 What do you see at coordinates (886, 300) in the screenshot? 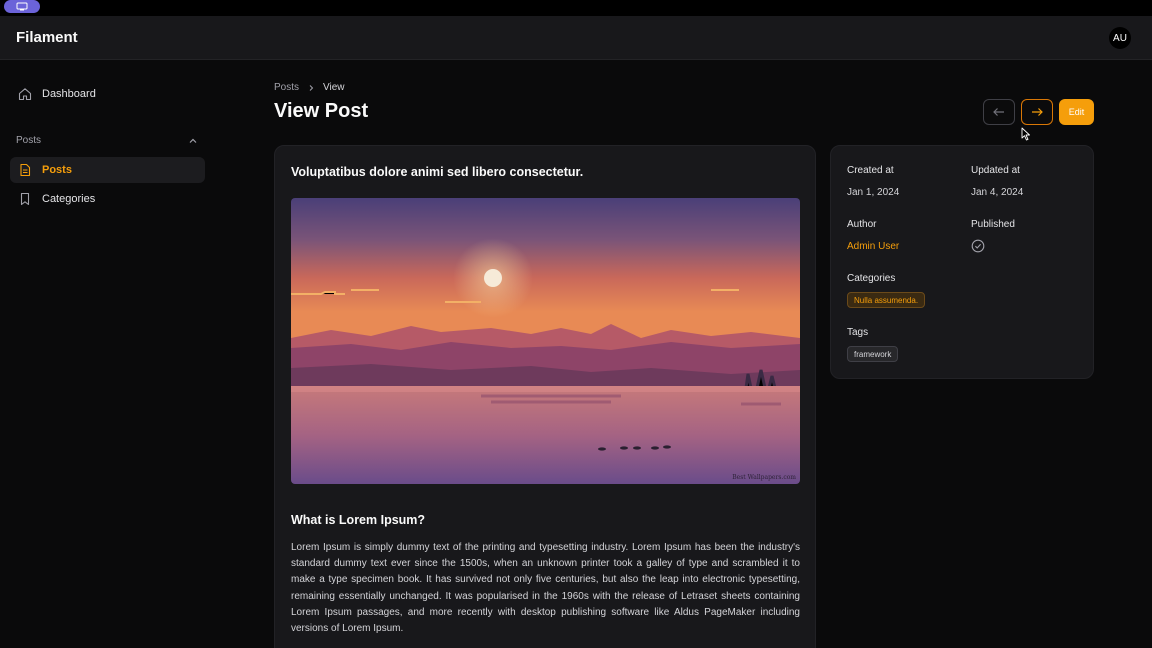
I see `category-badge: Nulla assumenda.` at bounding box center [886, 300].